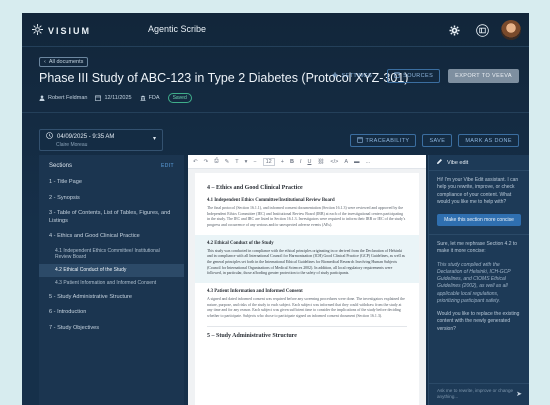 Image resolution: width=550 pixels, height=405 pixels. I want to click on redo-icon: ↷, so click(206, 162).